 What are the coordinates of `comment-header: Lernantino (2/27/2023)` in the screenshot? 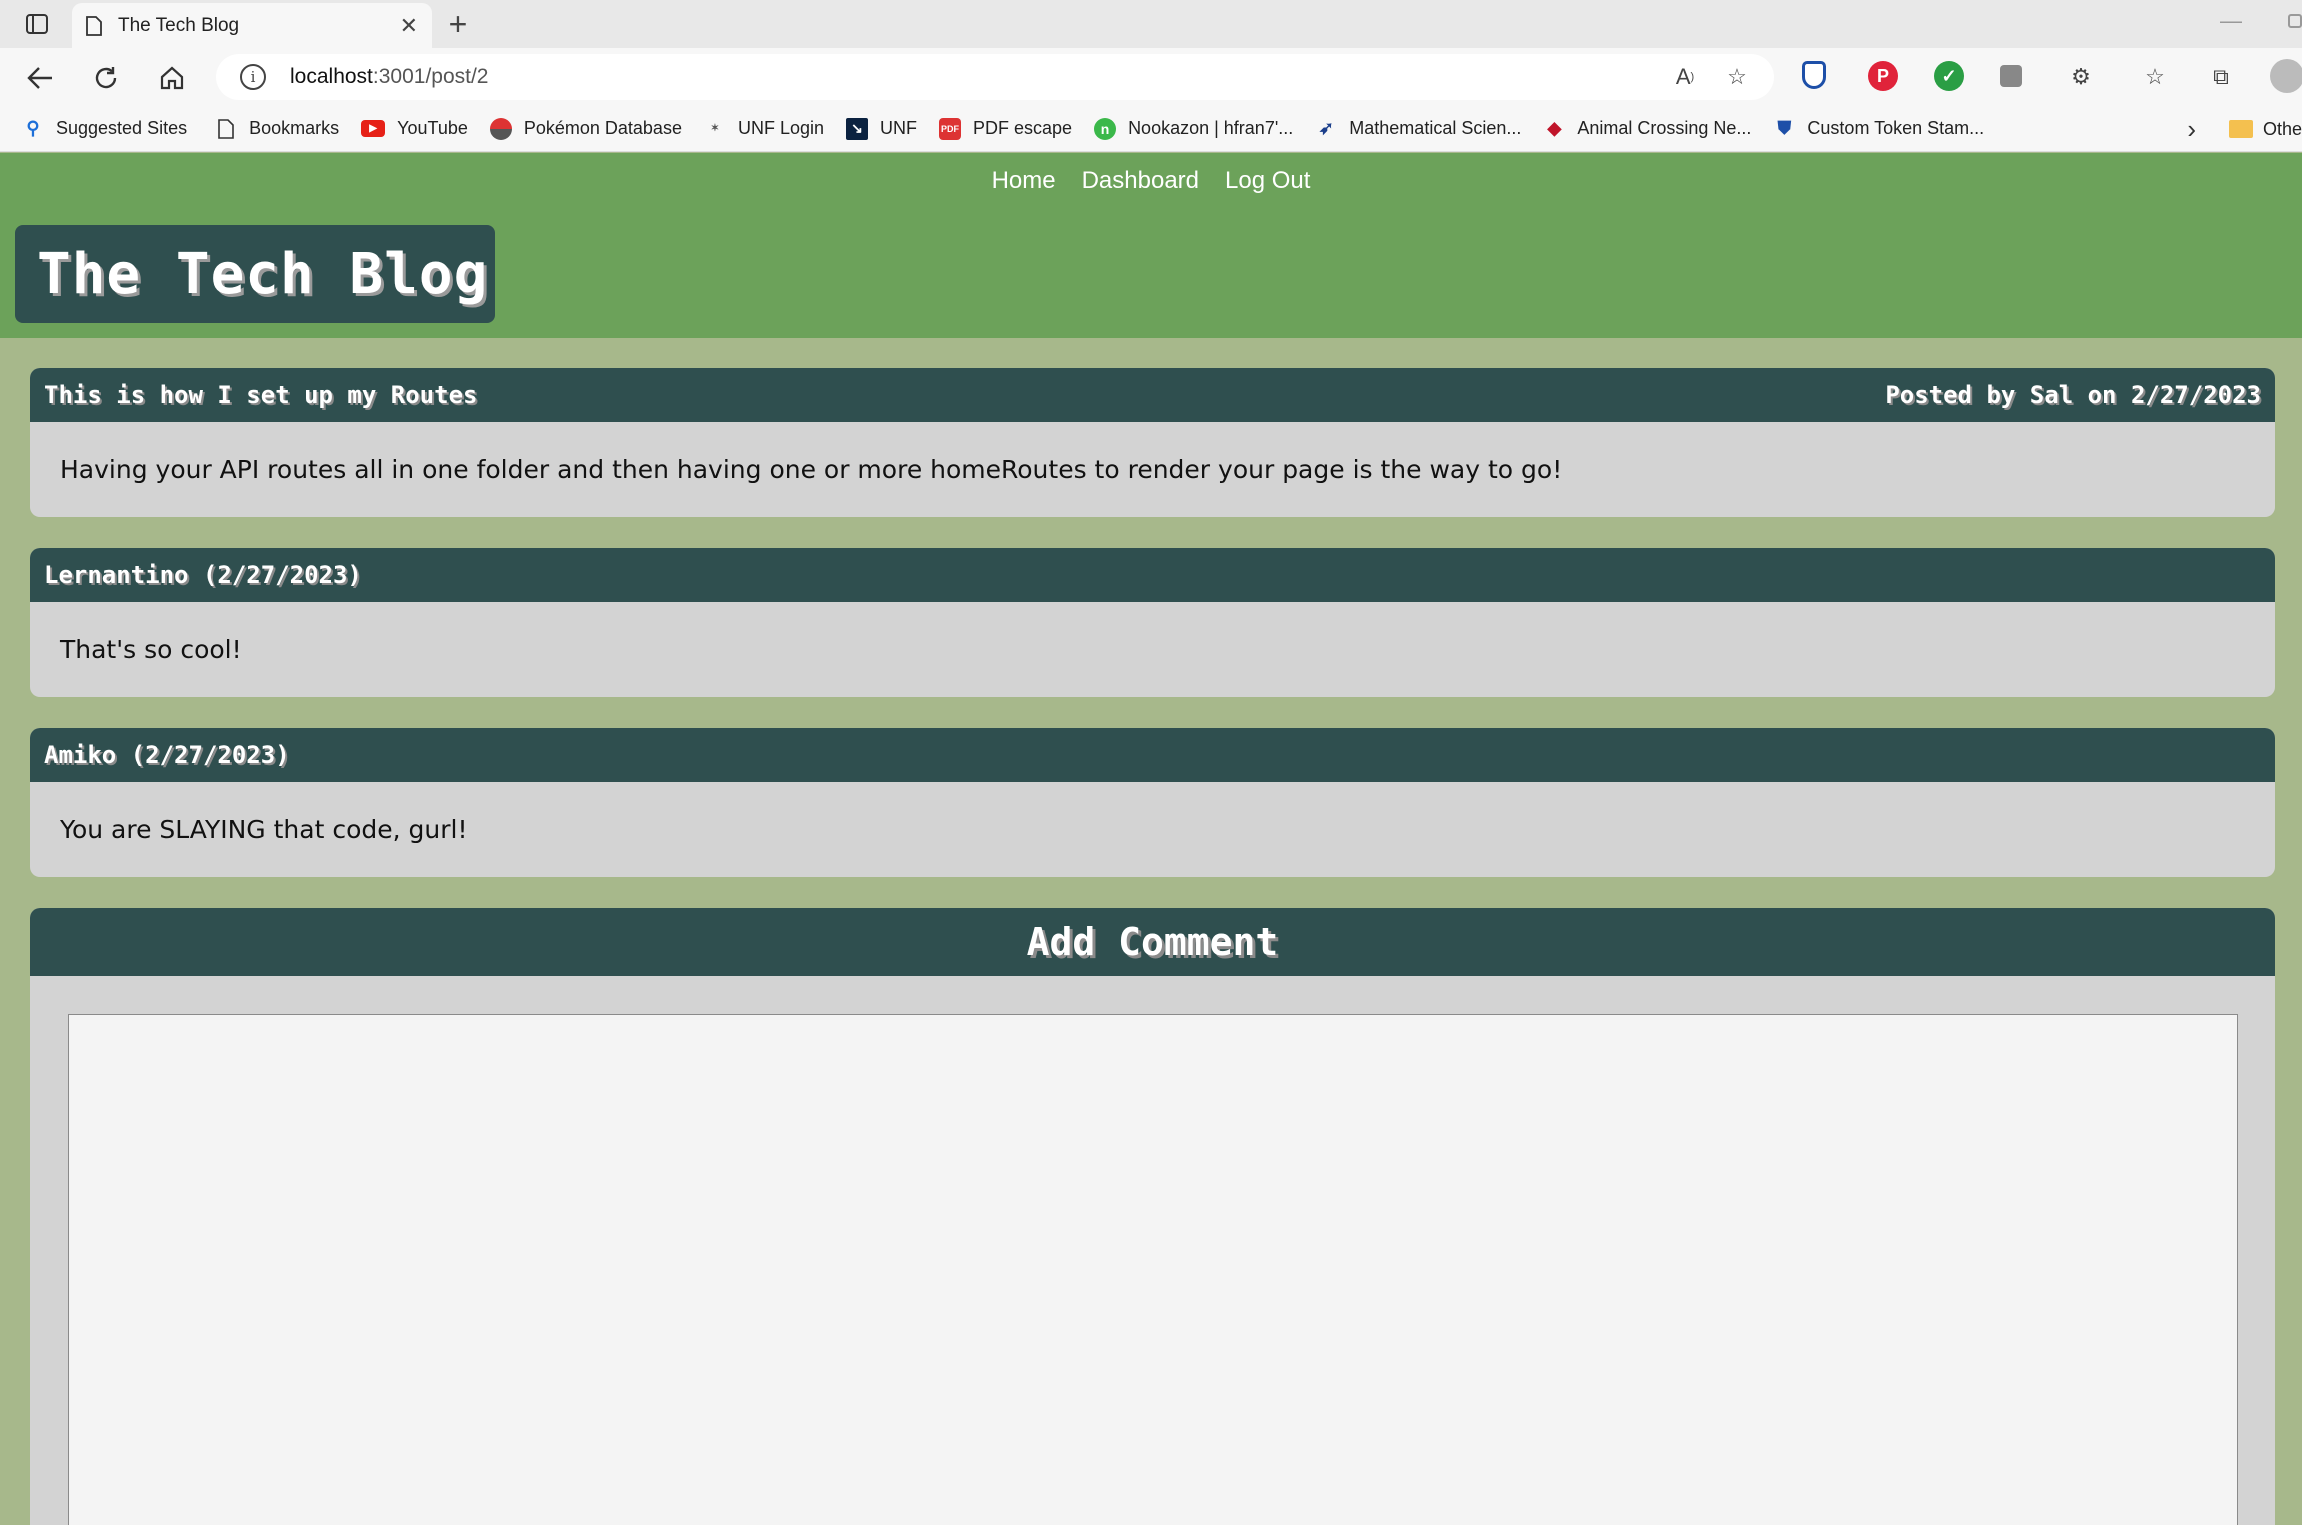 It's located at (1152, 575).